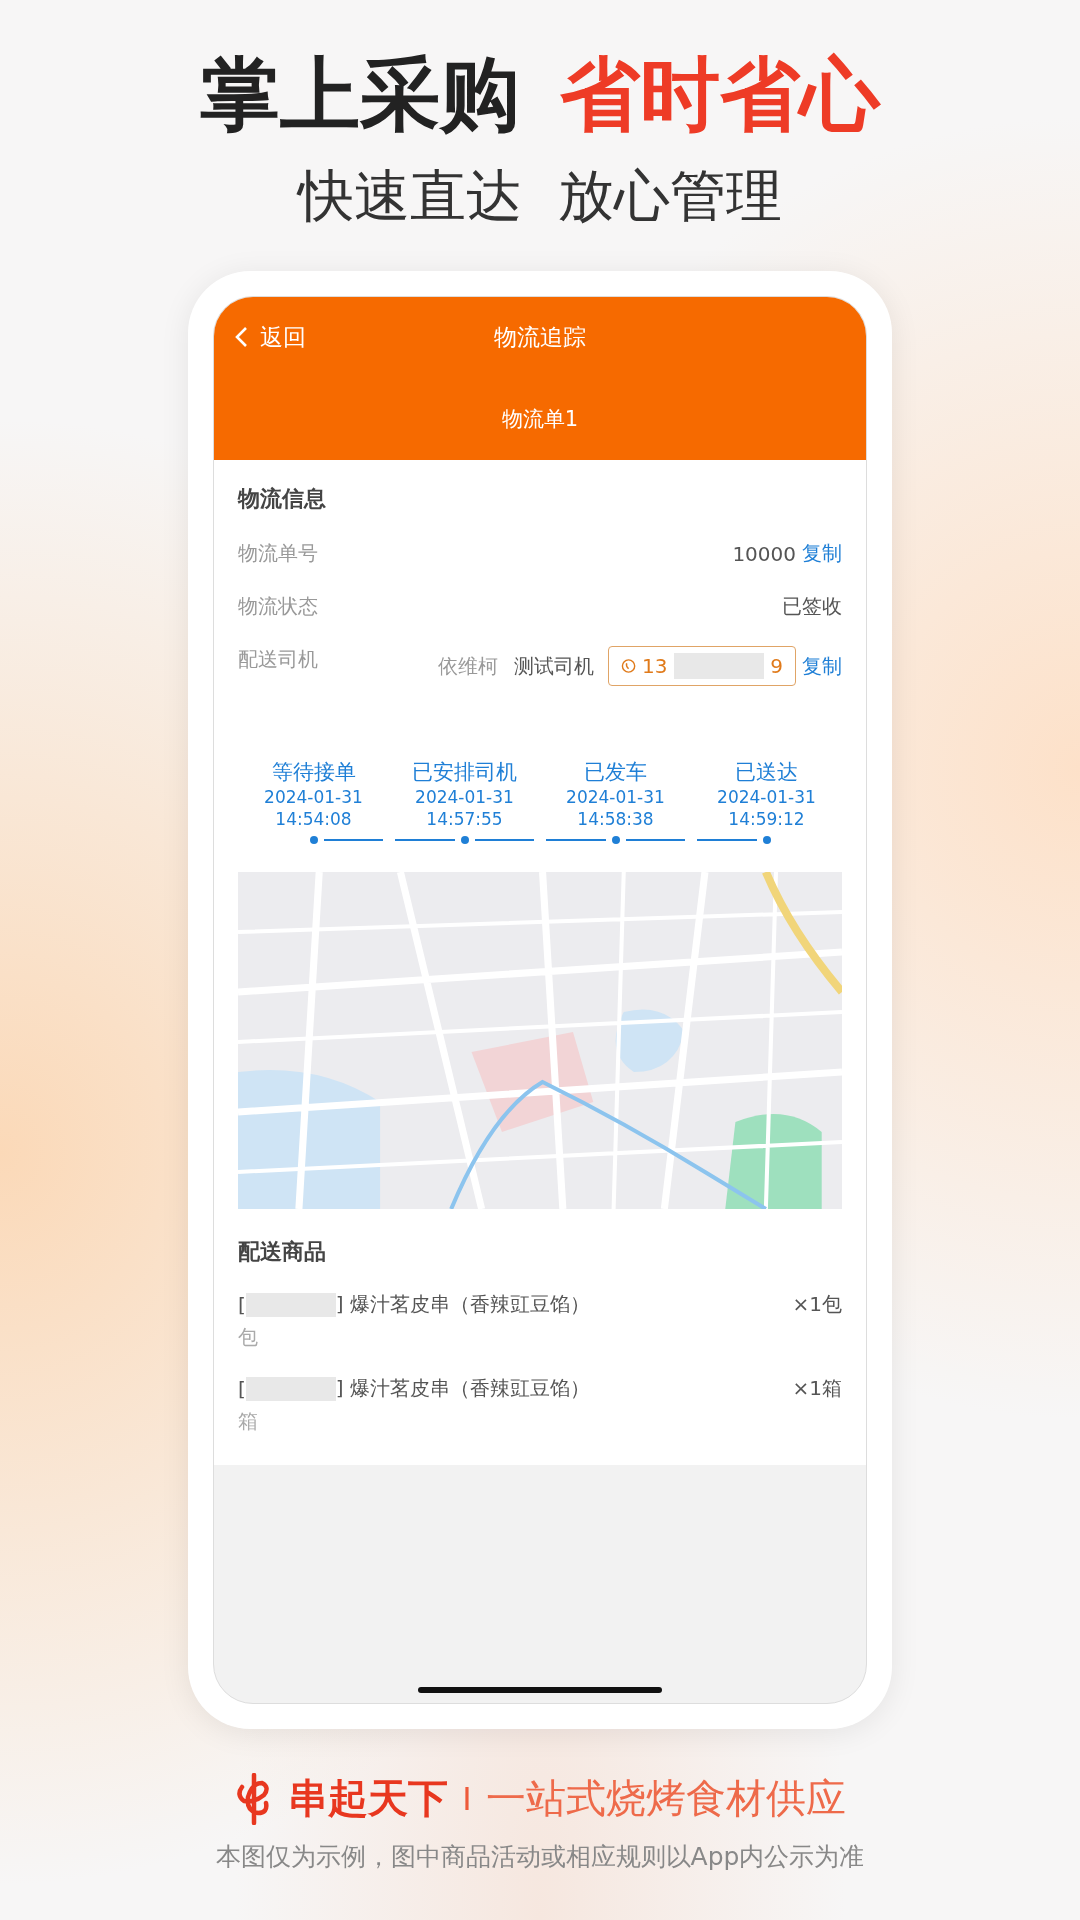 The height and width of the screenshot is (1920, 1080). What do you see at coordinates (270, 337) in the screenshot?
I see `back-button: 返回` at bounding box center [270, 337].